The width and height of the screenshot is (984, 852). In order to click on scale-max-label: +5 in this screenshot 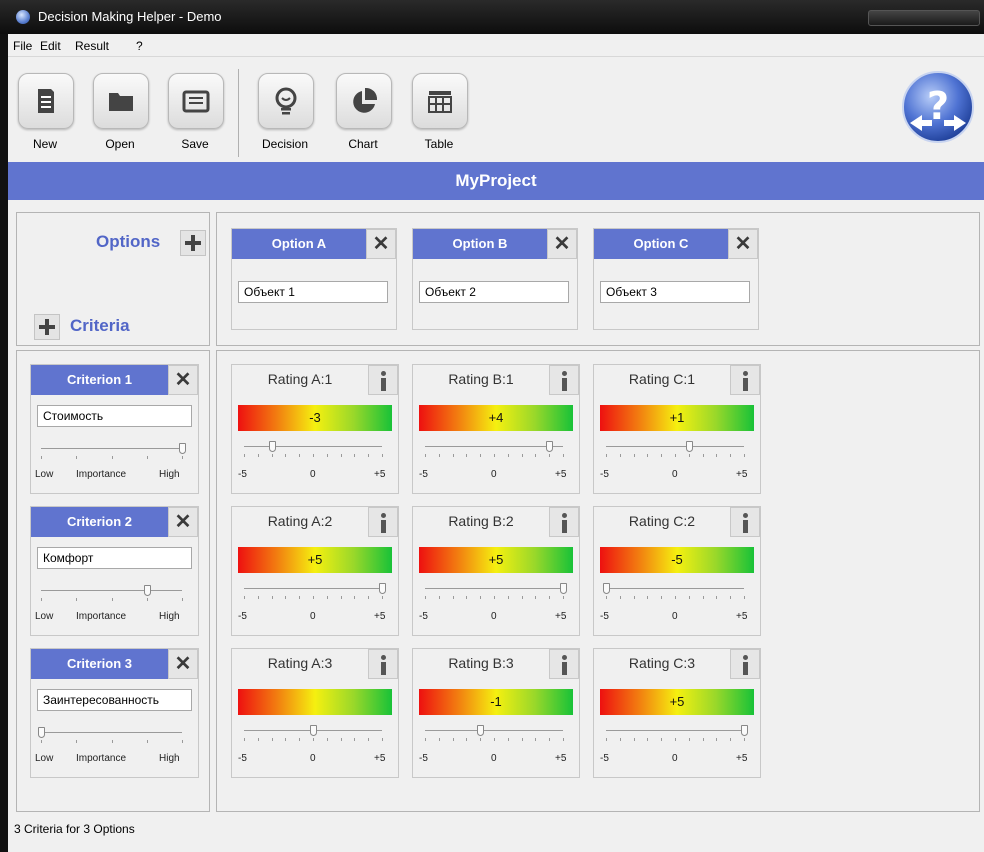, I will do `click(742, 474)`.